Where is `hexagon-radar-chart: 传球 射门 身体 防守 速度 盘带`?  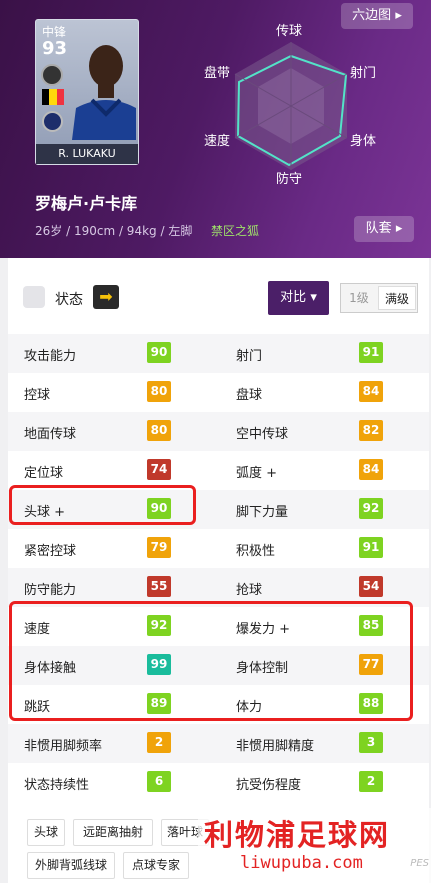 hexagon-radar-chart: 传球 射门 身体 防守 速度 盘带 is located at coordinates (290, 104).